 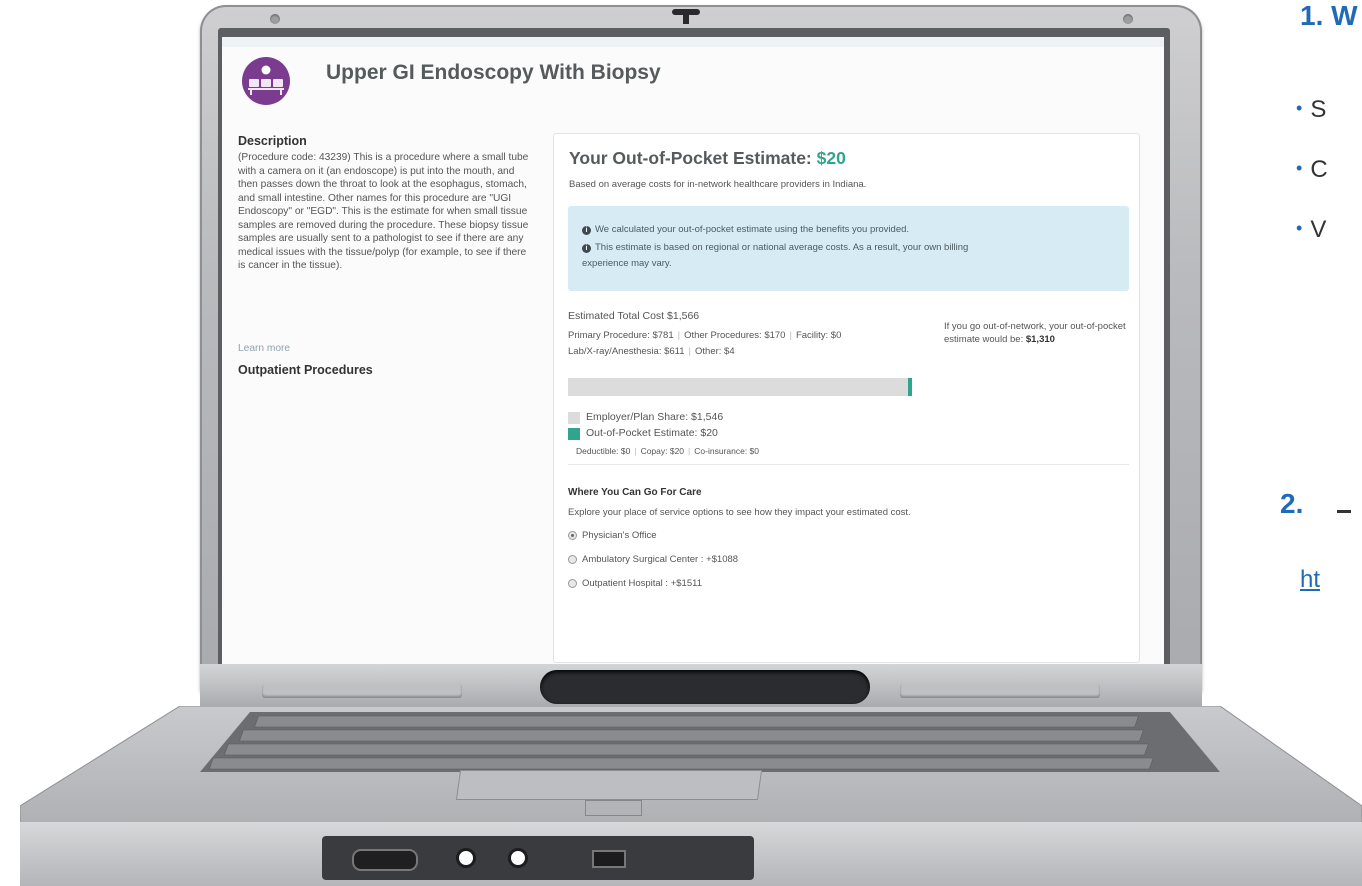 I want to click on care-options-heading: Where You Can Go For Care, so click(x=635, y=492).